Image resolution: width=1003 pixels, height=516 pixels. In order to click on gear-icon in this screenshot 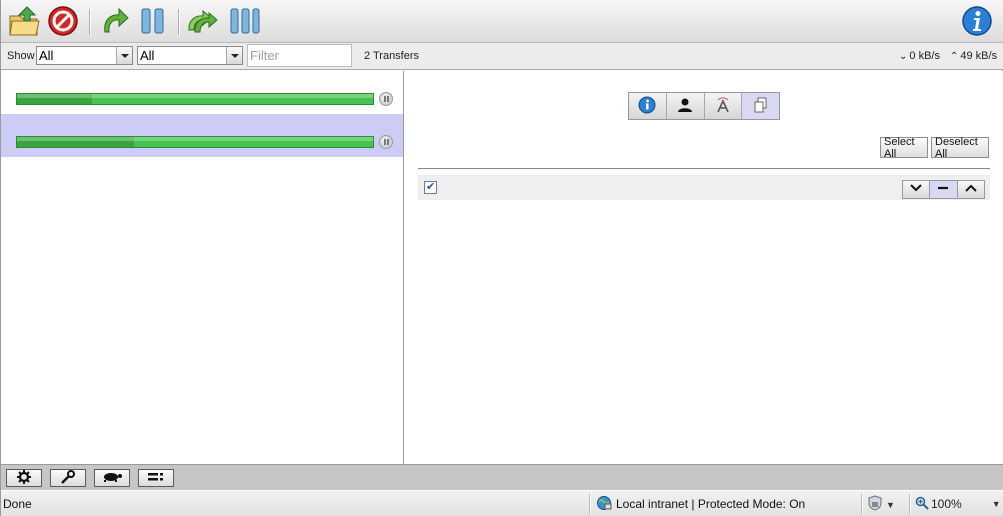, I will do `click(24, 478)`.